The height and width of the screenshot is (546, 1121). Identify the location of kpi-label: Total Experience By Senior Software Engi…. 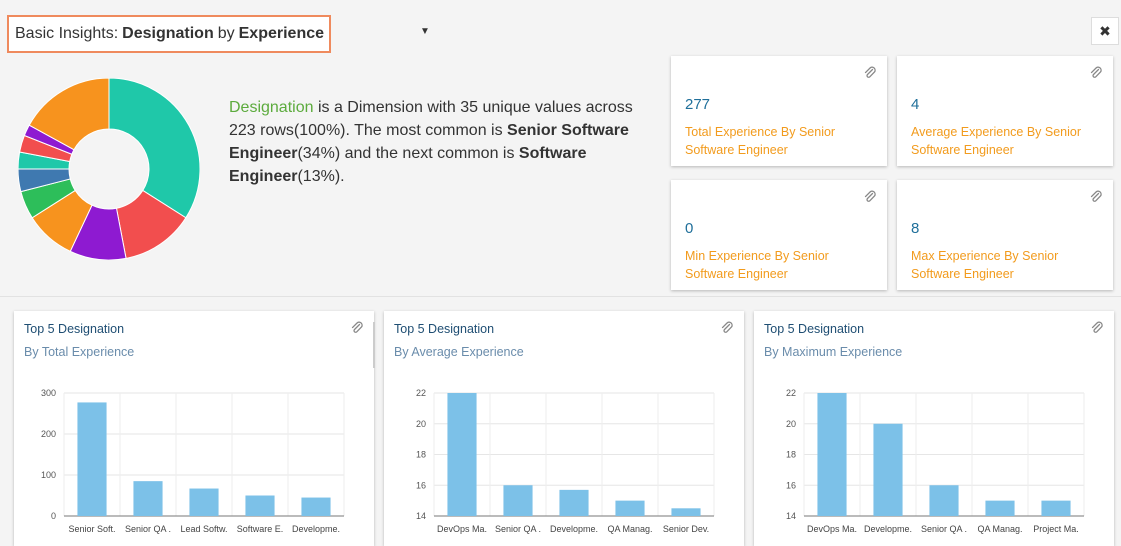
(760, 141).